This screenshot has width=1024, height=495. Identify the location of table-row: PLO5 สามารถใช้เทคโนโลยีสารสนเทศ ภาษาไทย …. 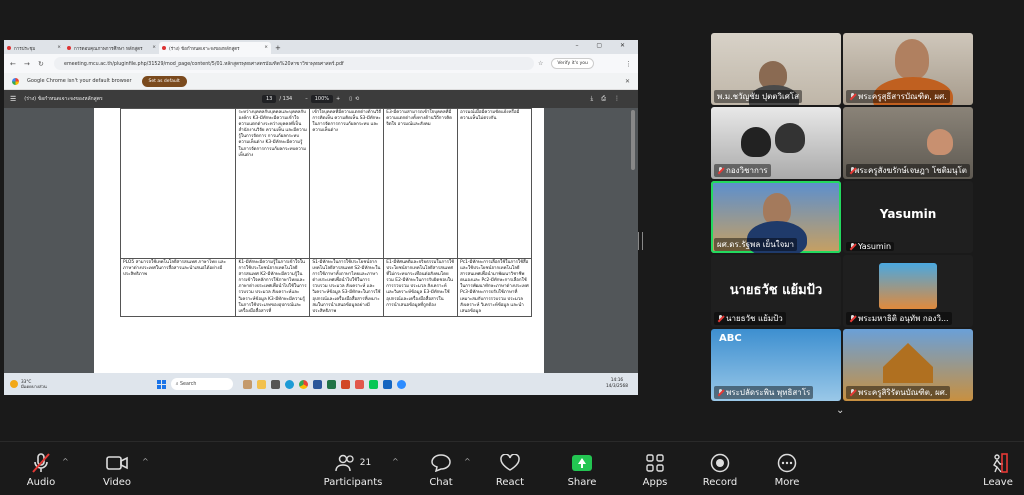
(325, 287).